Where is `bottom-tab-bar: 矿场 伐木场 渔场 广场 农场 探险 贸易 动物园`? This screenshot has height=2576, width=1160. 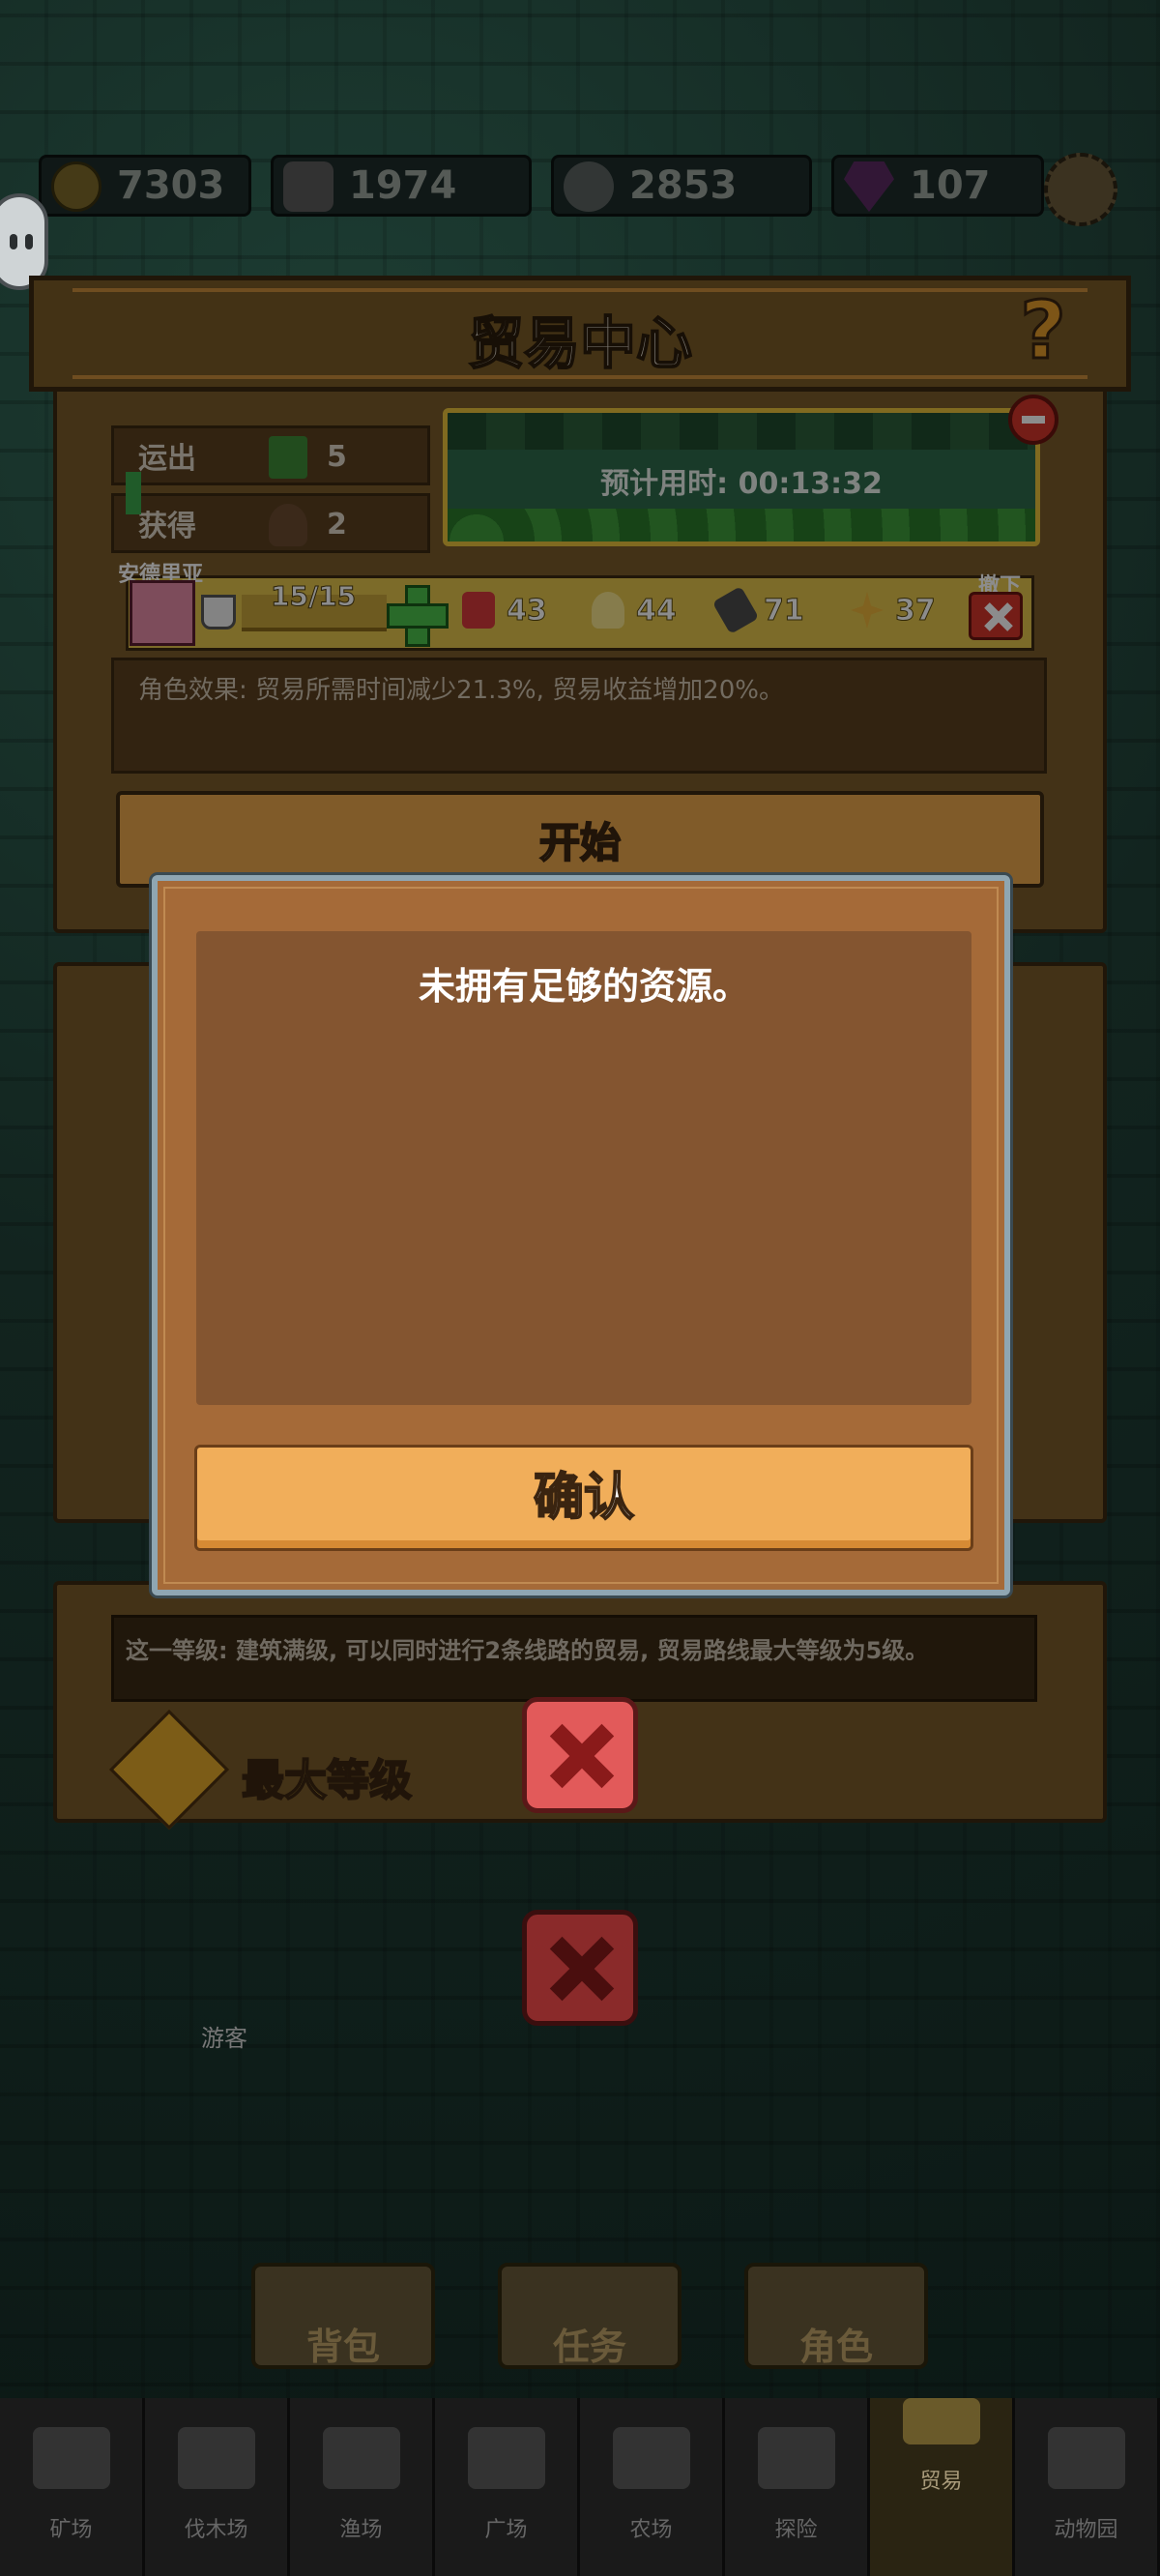
bottom-tab-bar: 矿场 伐木场 渔场 广场 农场 探险 贸易 动物园 is located at coordinates (580, 2487).